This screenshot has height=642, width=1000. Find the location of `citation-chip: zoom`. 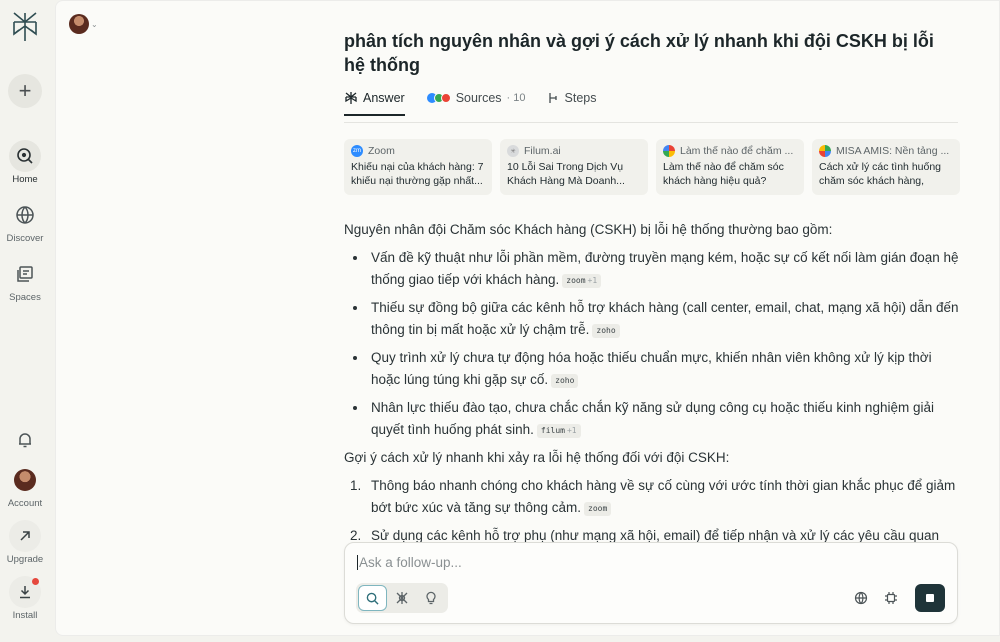

citation-chip: zoom is located at coordinates (598, 509).